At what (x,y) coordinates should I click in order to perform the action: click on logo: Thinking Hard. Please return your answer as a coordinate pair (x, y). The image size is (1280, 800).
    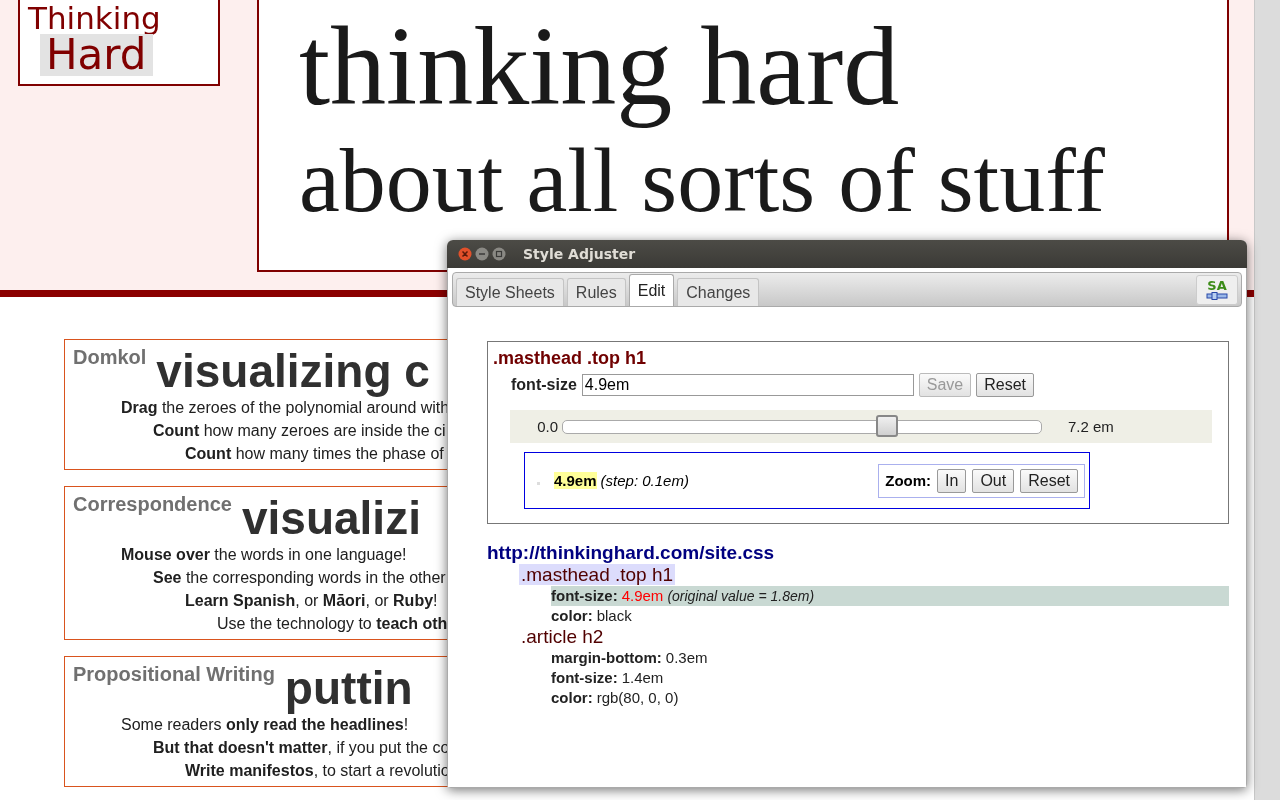
    Looking at the image, I should click on (119, 43).